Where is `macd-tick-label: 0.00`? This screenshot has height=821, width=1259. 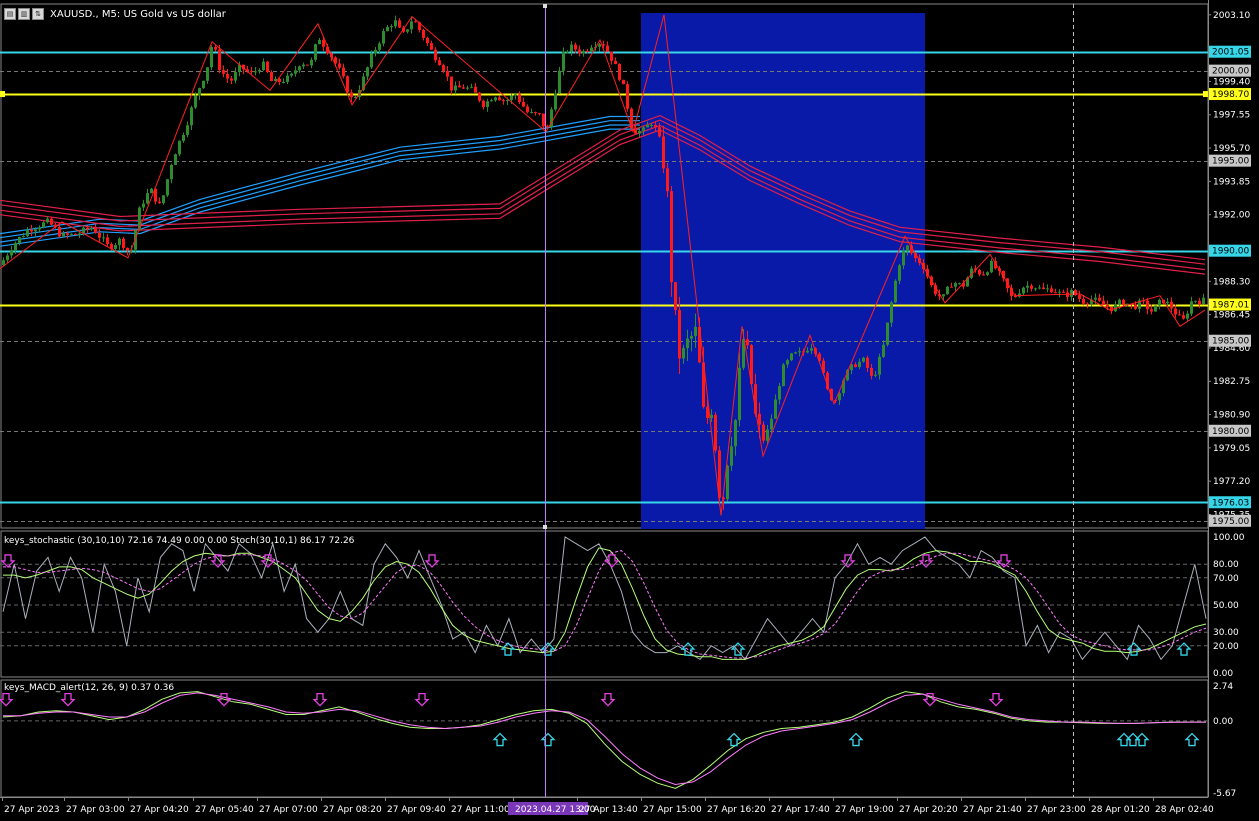
macd-tick-label: 0.00 is located at coordinates (1223, 722).